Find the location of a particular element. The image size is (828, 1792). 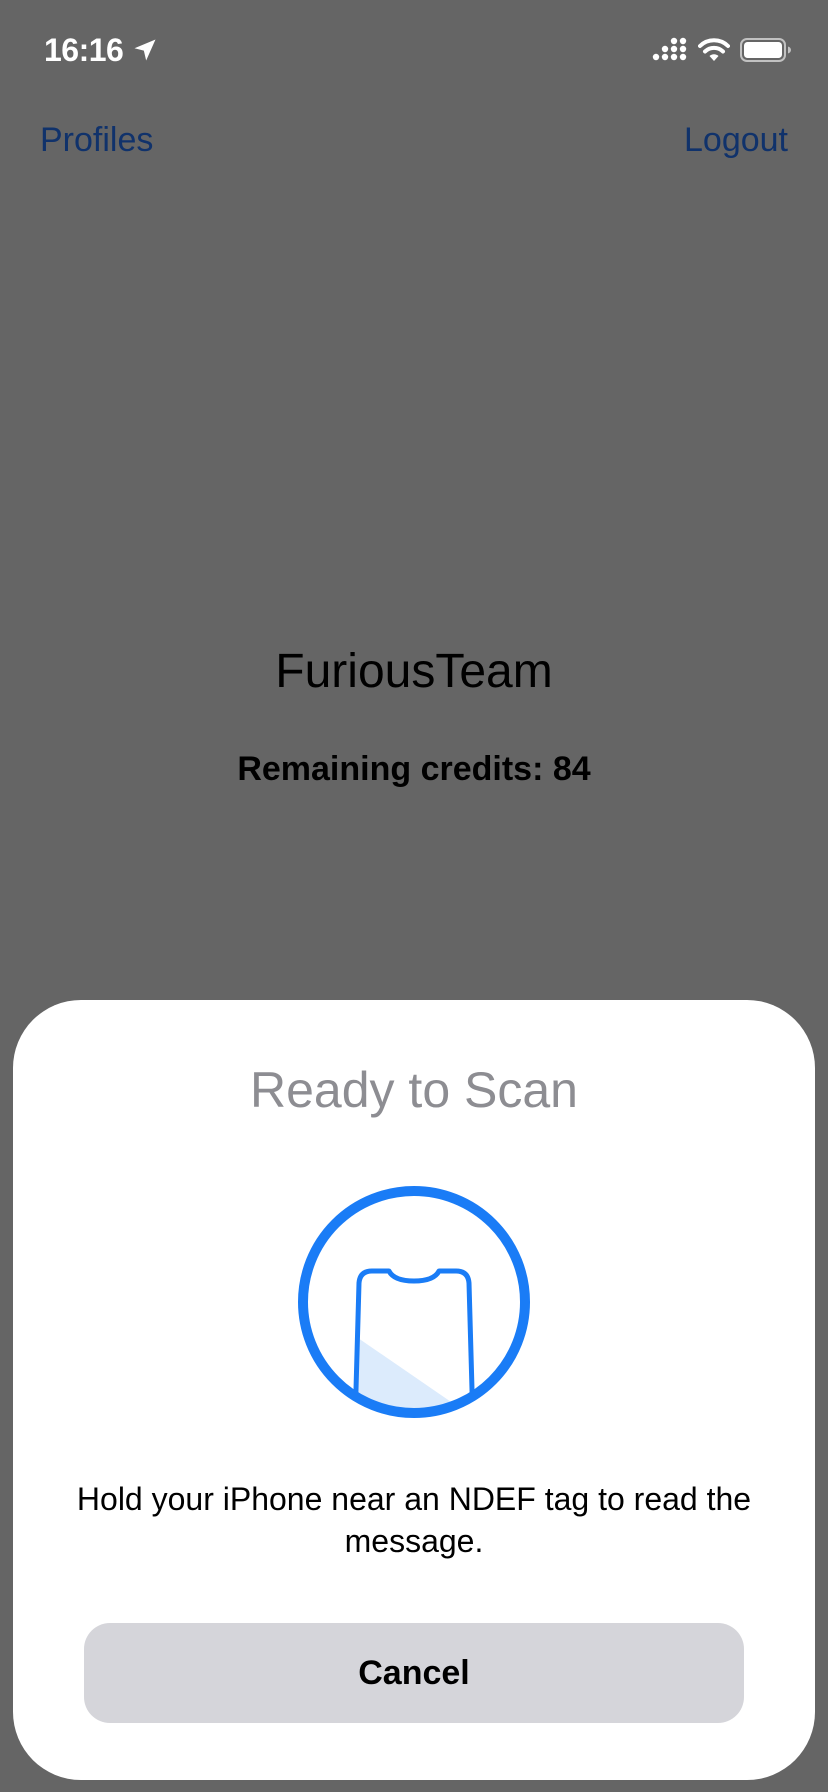

logout-button: Logout is located at coordinates (736, 140).